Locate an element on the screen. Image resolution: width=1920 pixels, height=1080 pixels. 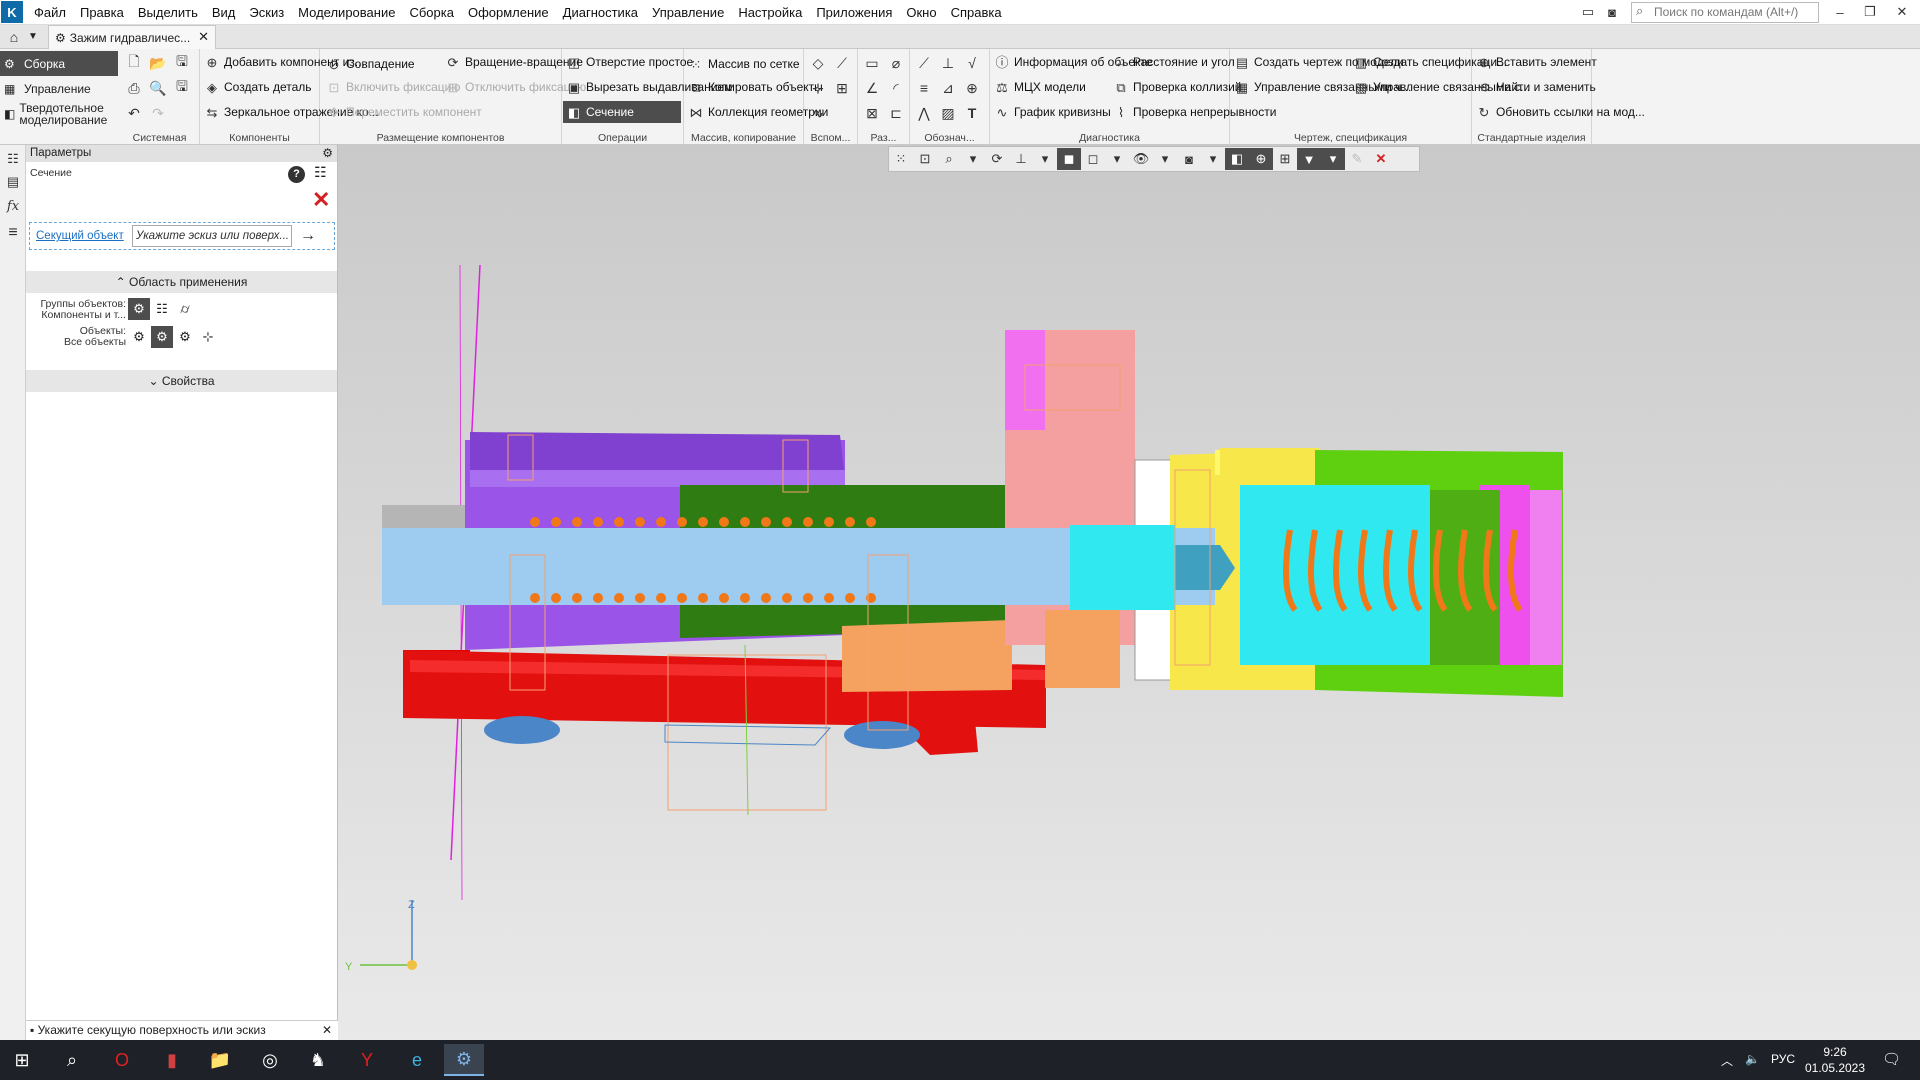
undo-icon: ↶ is located at coordinates (134, 113).